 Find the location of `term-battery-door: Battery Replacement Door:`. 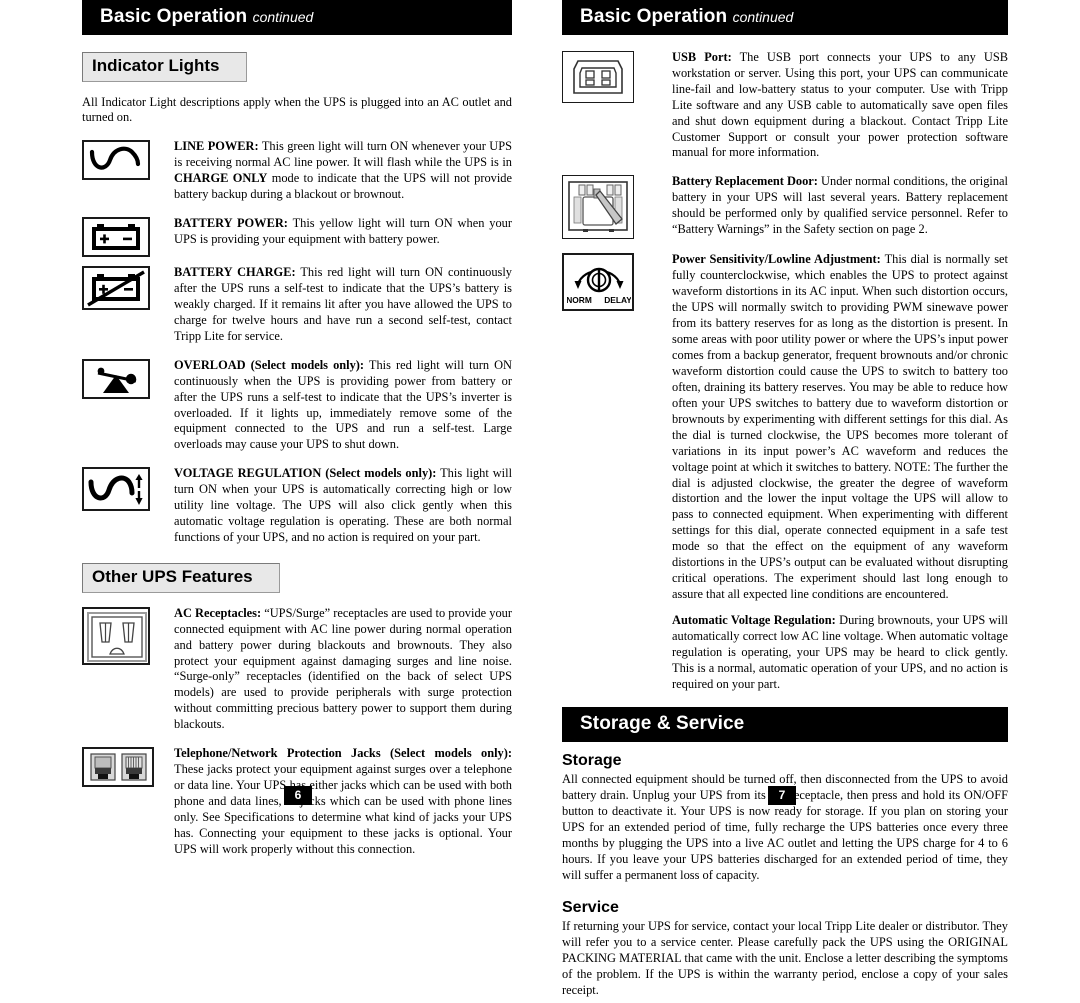

term-battery-door: Battery Replacement Door: is located at coordinates (745, 181).